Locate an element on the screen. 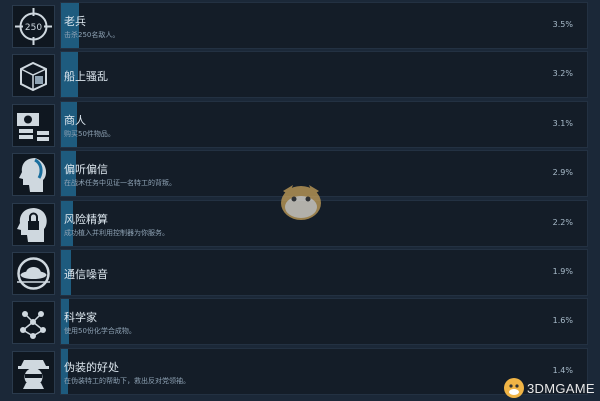 Image resolution: width=600 pixels, height=401 pixels. crosshair-250-icon: 250 is located at coordinates (33, 26).